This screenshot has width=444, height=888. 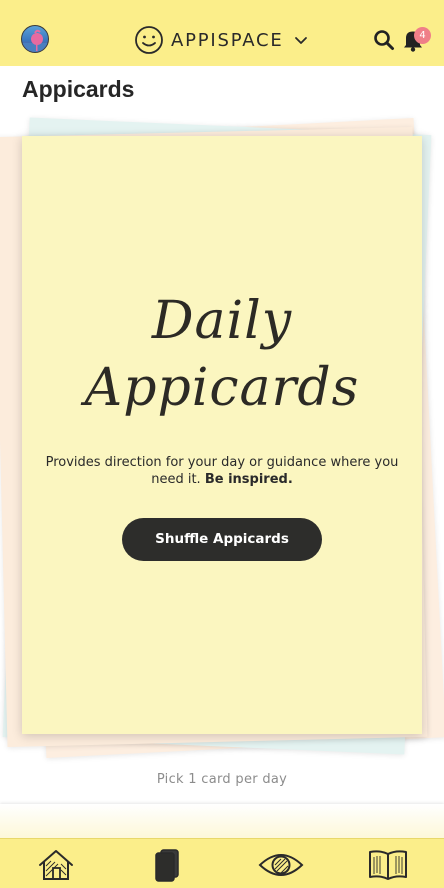 I want to click on content-footer-strip, so click(x=222, y=821).